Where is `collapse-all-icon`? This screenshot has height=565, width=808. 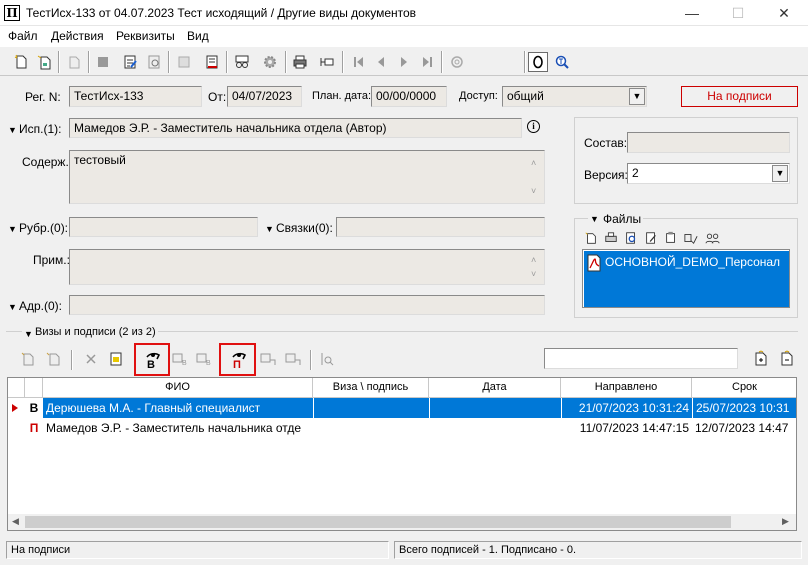
collapse-all-icon is located at coordinates (787, 359).